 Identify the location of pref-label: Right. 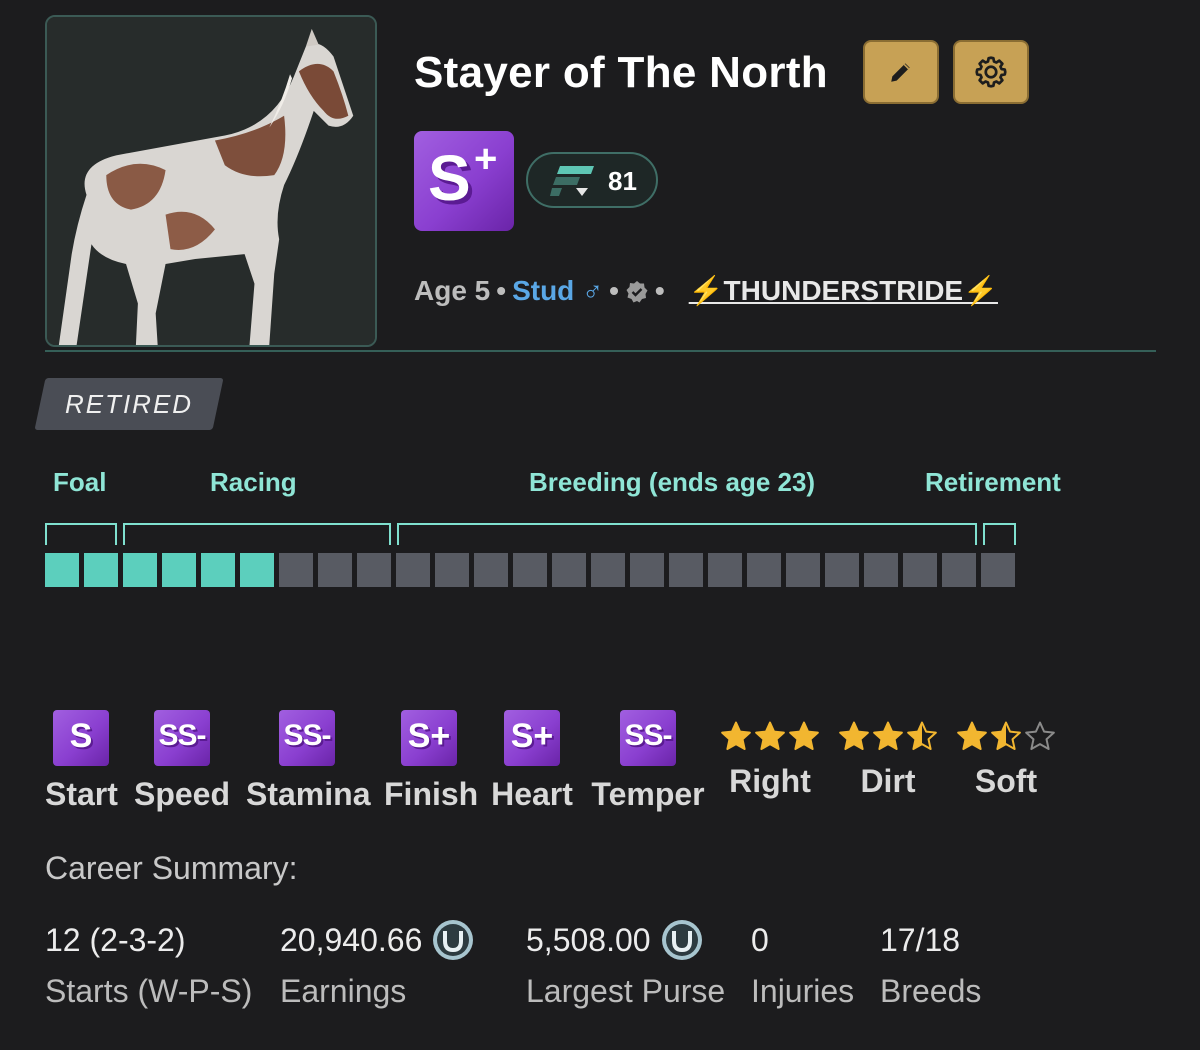
(770, 781).